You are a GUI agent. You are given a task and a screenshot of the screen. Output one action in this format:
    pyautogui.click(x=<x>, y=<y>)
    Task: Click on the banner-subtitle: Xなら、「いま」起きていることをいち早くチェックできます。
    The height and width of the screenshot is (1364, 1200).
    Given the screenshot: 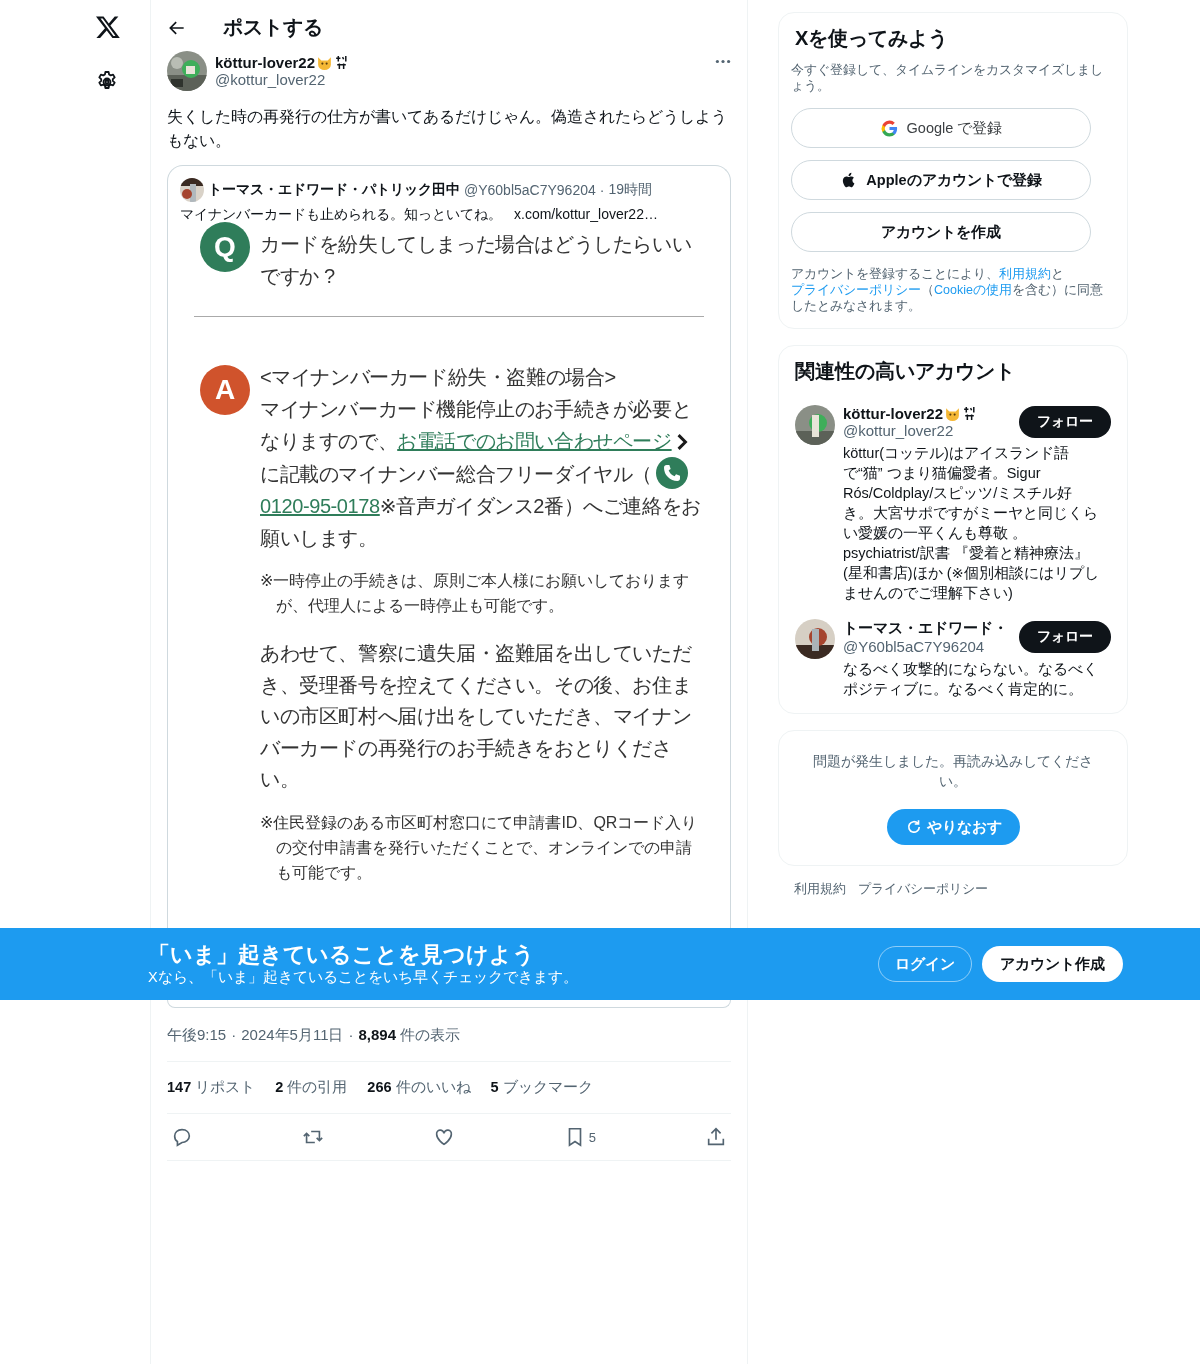 What is the action you would take?
    pyautogui.click(x=363, y=977)
    